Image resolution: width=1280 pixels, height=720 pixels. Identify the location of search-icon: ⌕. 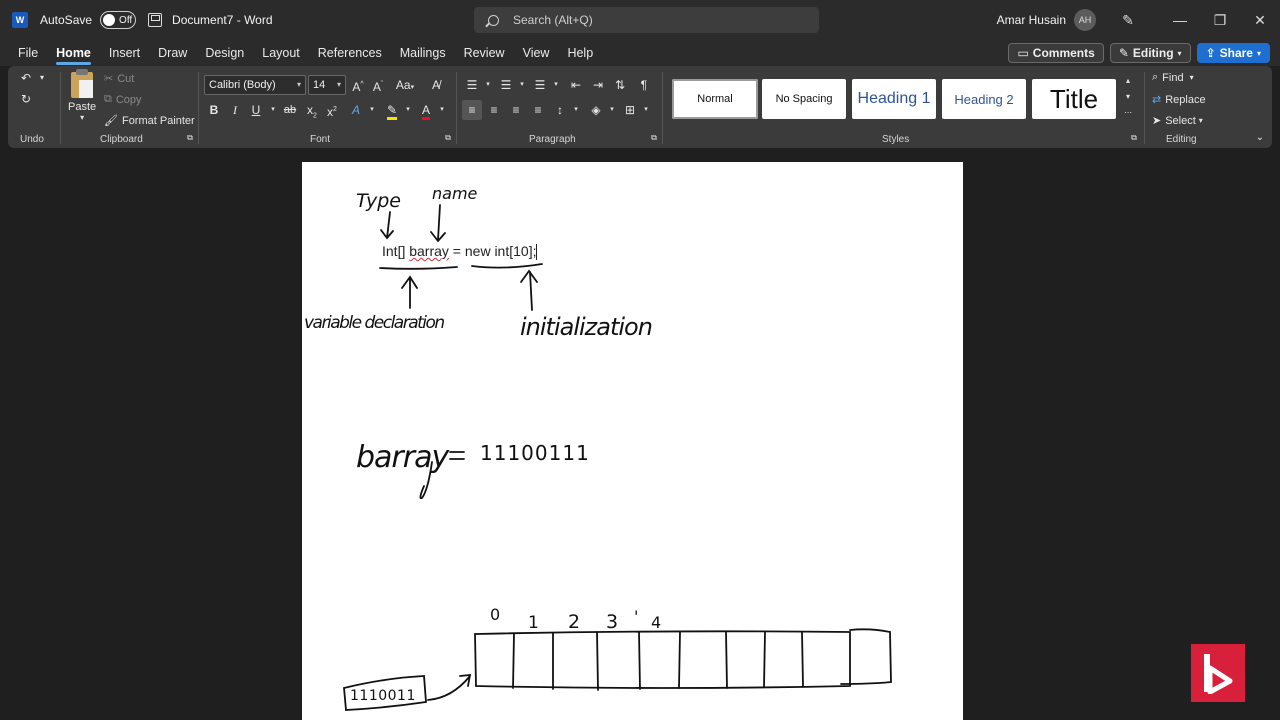
(1155, 77).